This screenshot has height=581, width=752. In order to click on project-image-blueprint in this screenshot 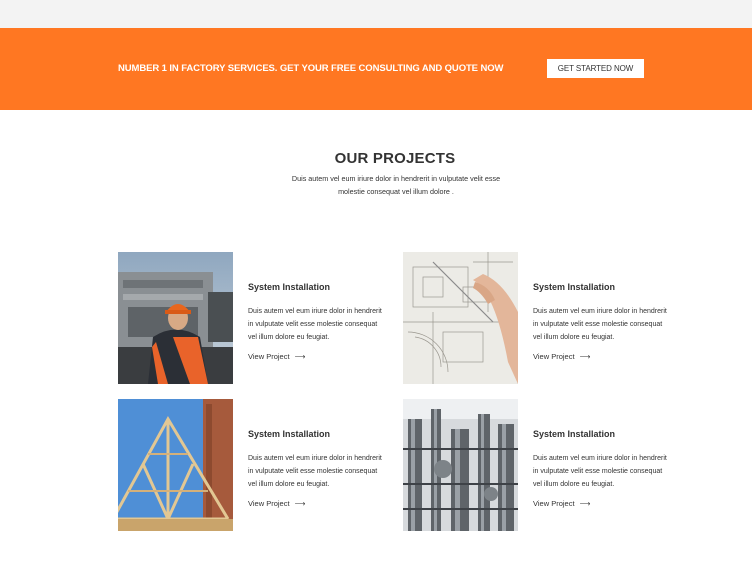, I will do `click(460, 318)`.